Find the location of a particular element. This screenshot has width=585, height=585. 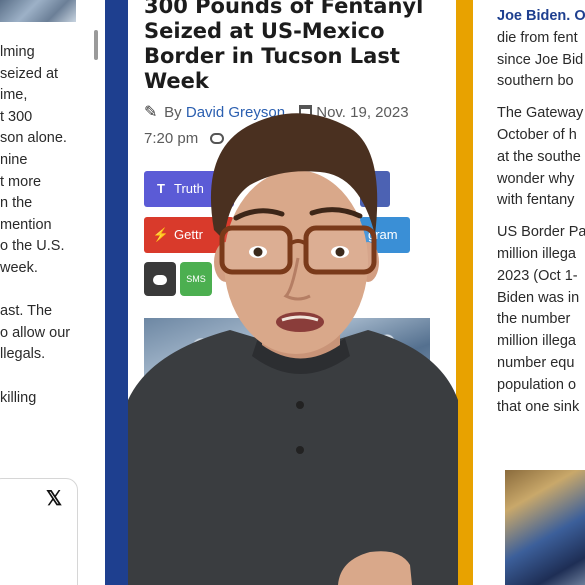

sms-icon: SMS is located at coordinates (196, 279).